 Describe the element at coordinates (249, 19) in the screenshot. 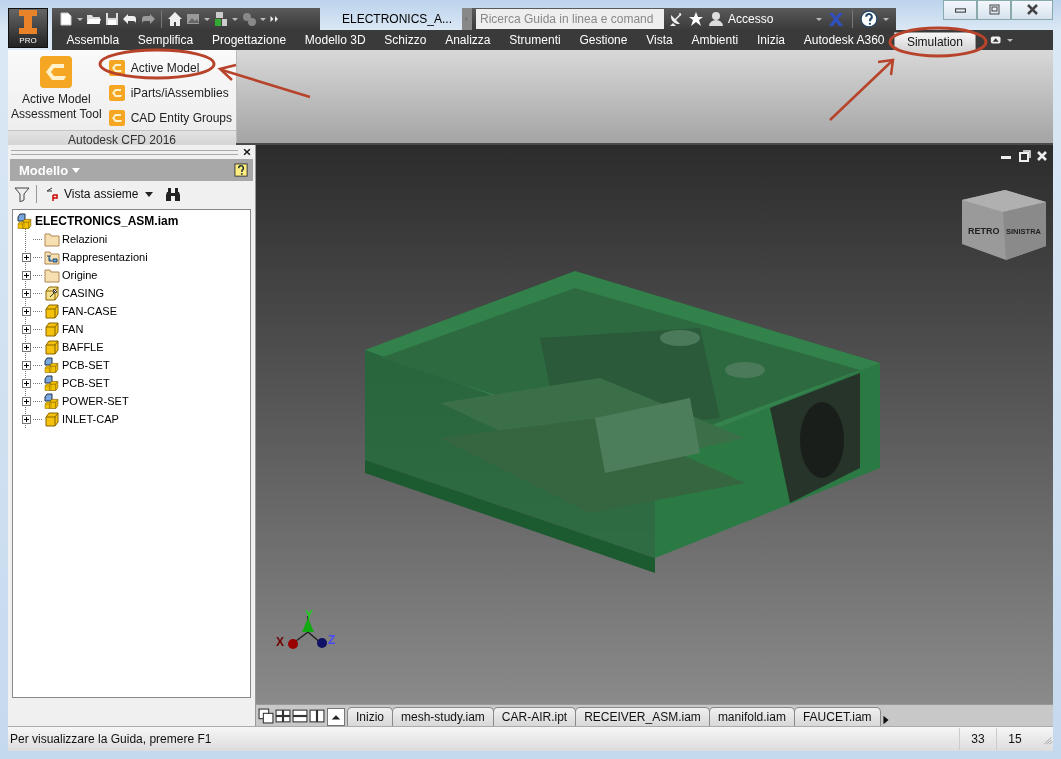

I see `spheres-icon` at that location.